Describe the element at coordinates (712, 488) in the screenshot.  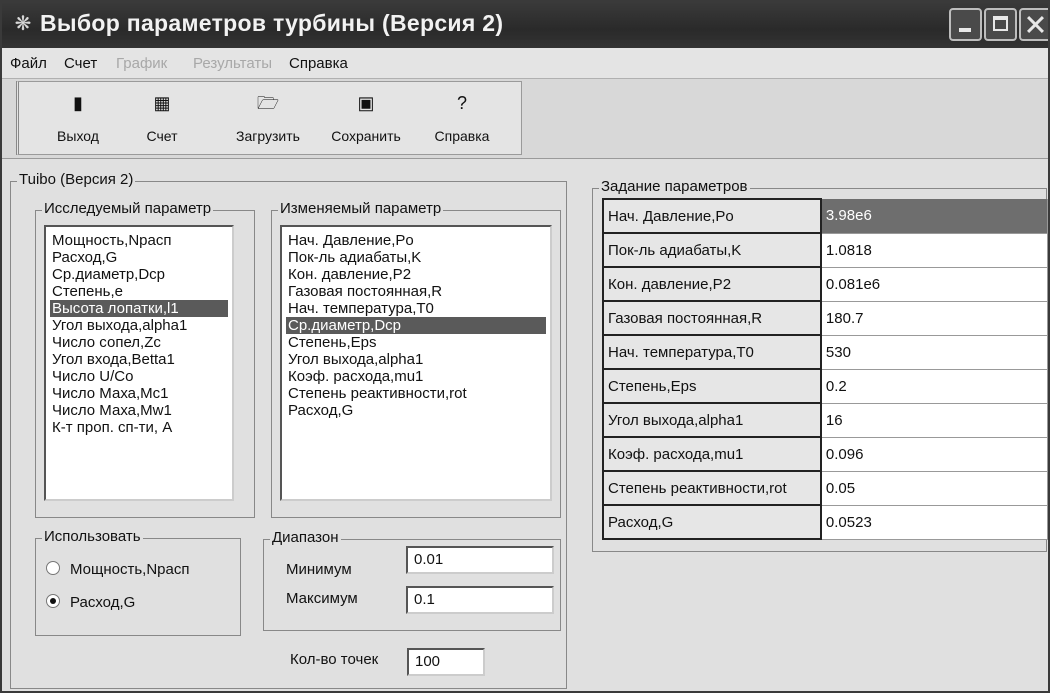
I see `param-name: Степень реактивности,rot` at that location.